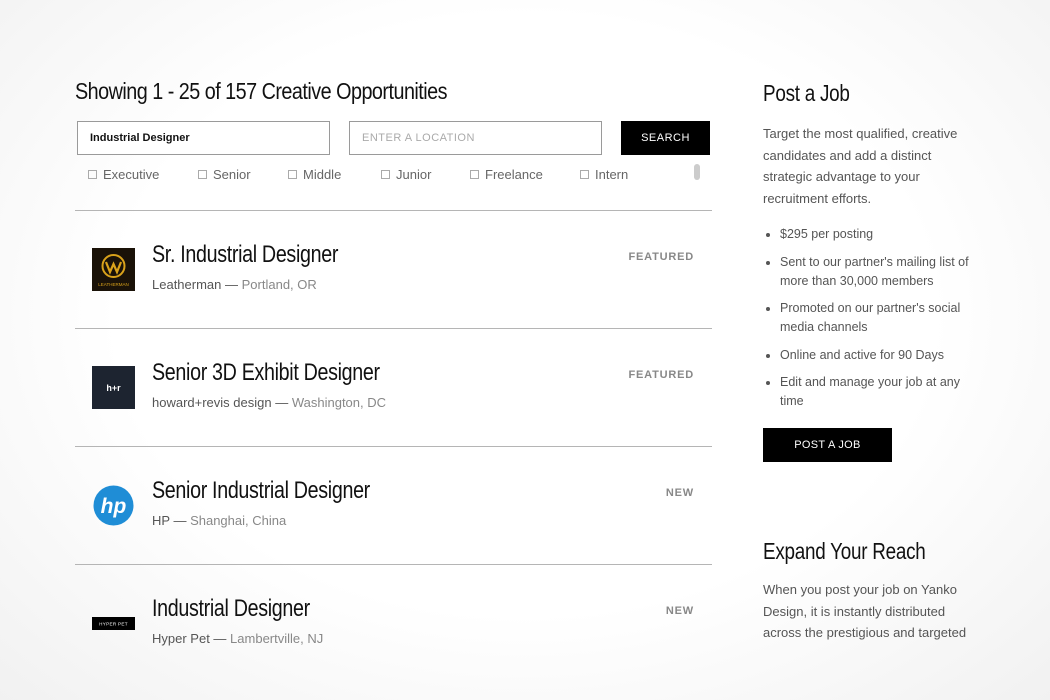  What do you see at coordinates (339, 402) in the screenshot?
I see `job-location: Washington, DC` at bounding box center [339, 402].